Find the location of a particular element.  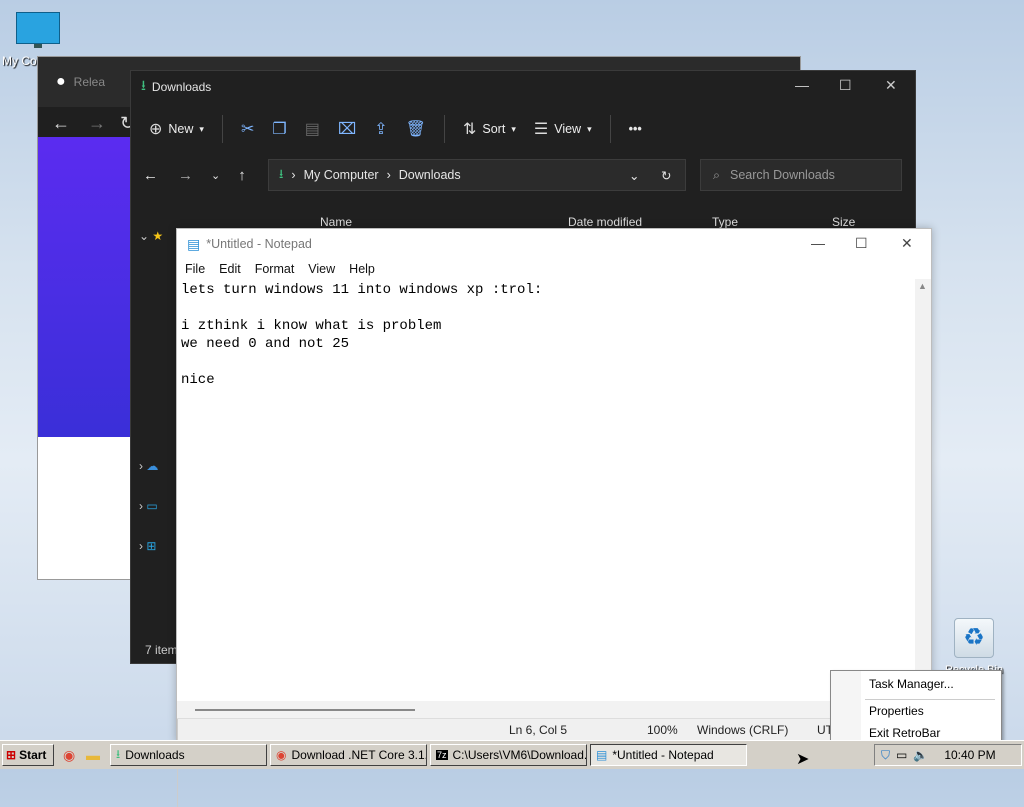

scroll-up-icon: ▲ is located at coordinates (922, 286).